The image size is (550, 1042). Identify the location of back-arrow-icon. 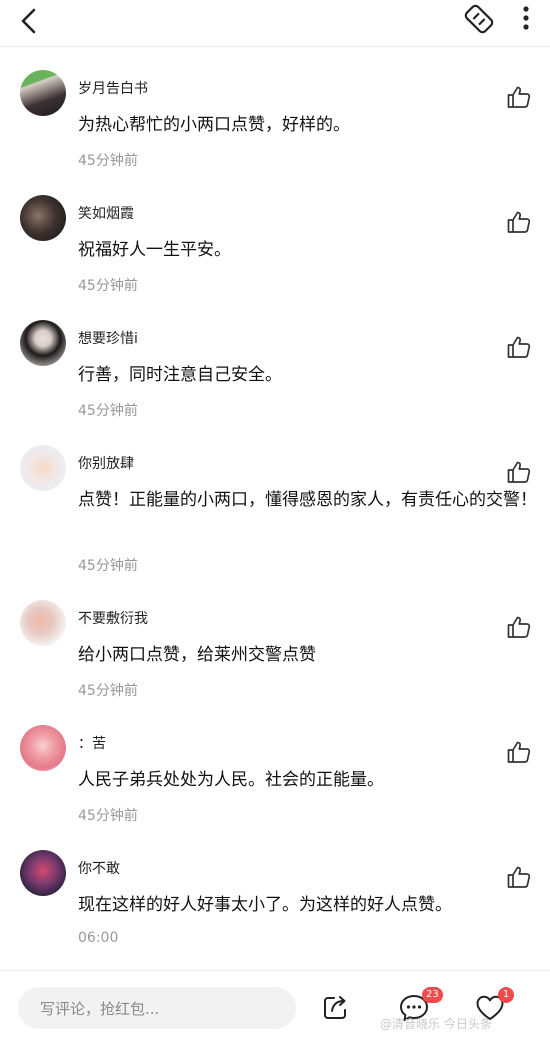
(28, 21).